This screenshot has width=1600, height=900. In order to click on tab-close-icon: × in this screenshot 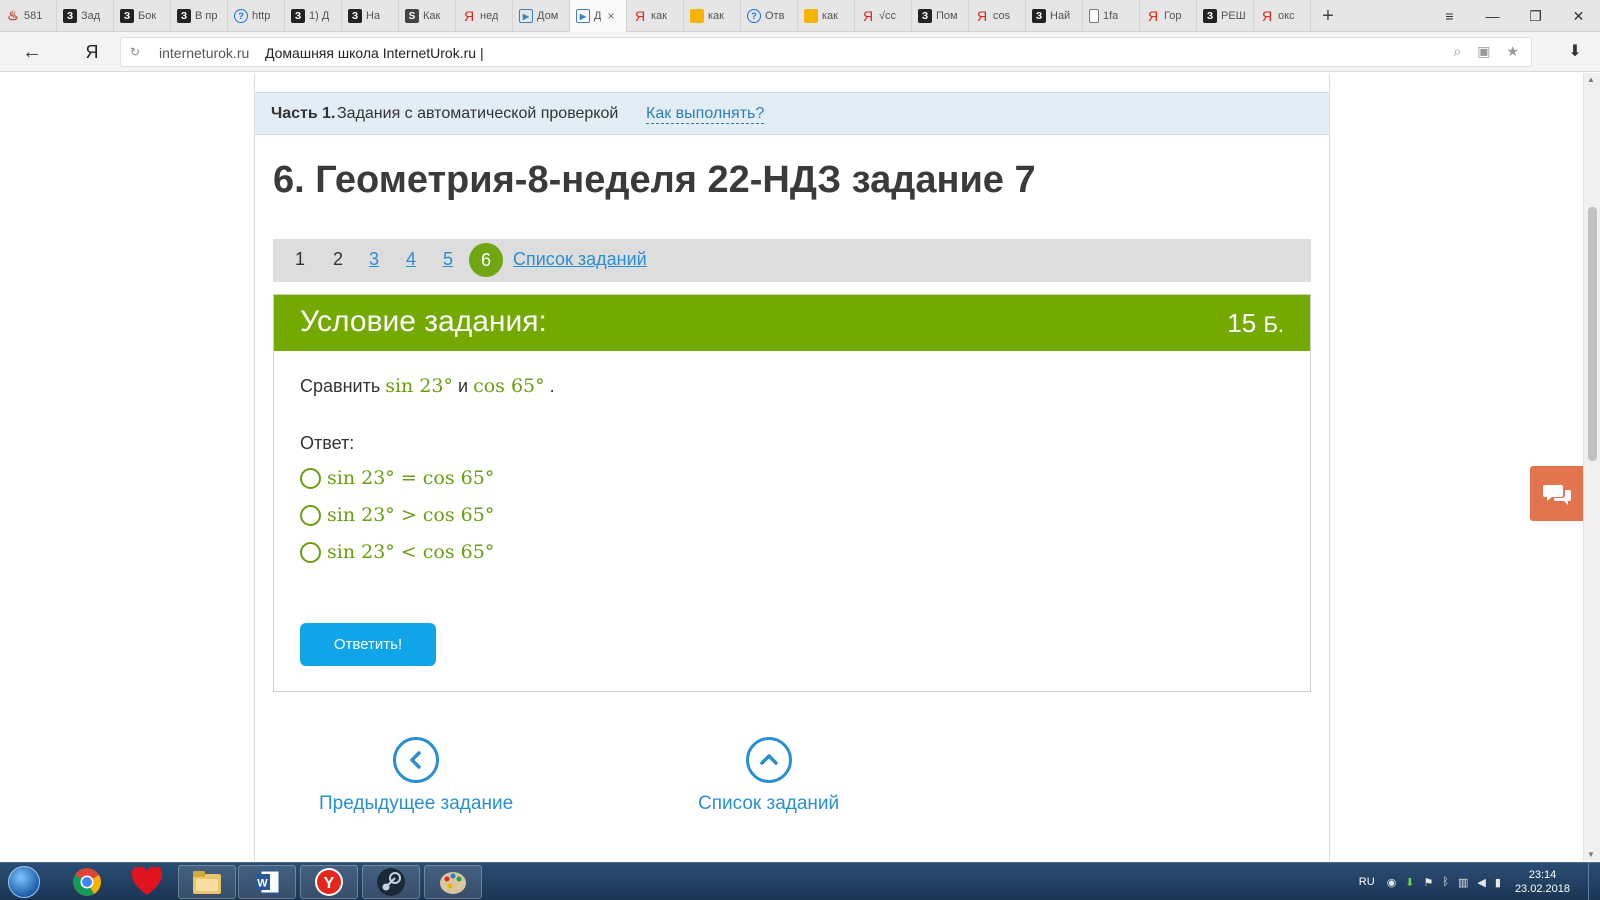, I will do `click(610, 16)`.